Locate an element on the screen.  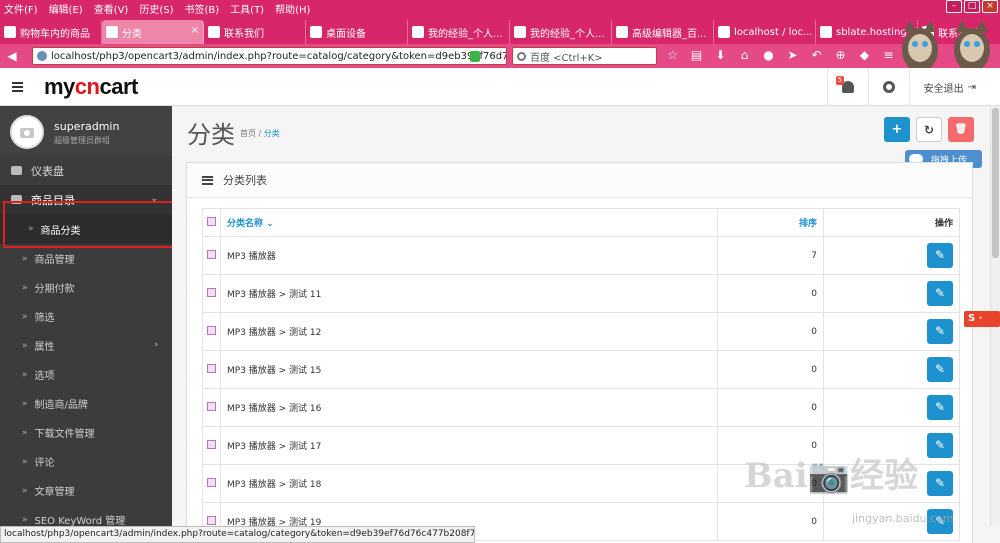
category-name: MP3 播放器 is located at coordinates (469, 255).